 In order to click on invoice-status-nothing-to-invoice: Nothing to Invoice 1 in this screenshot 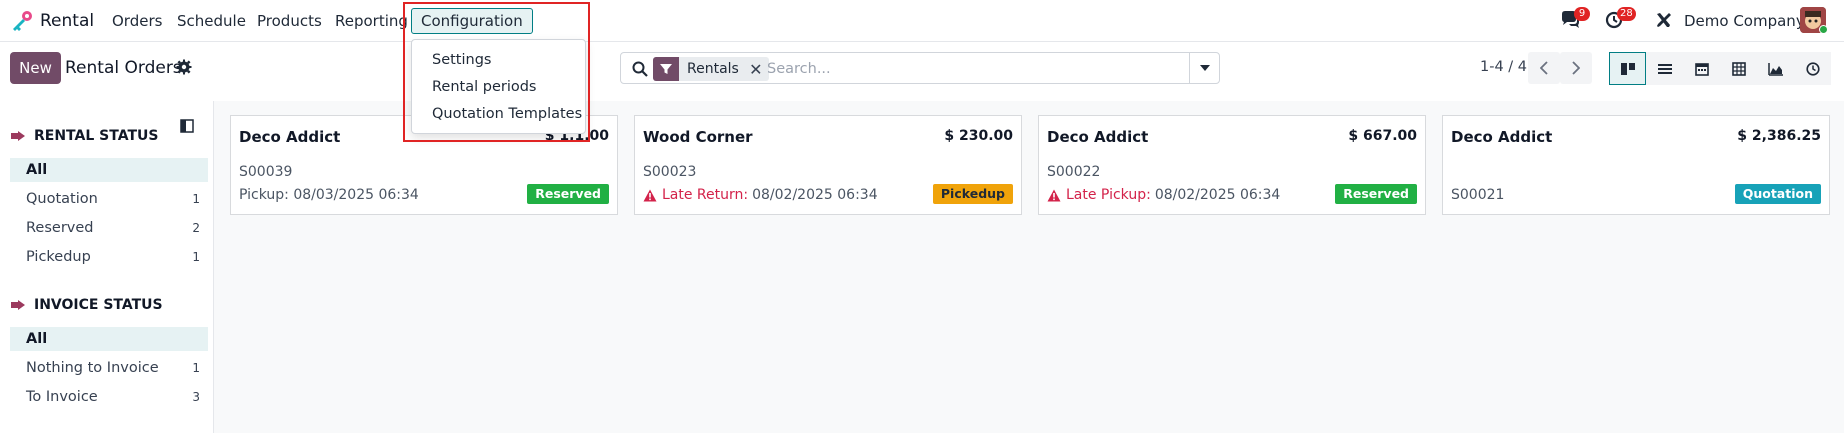, I will do `click(109, 368)`.